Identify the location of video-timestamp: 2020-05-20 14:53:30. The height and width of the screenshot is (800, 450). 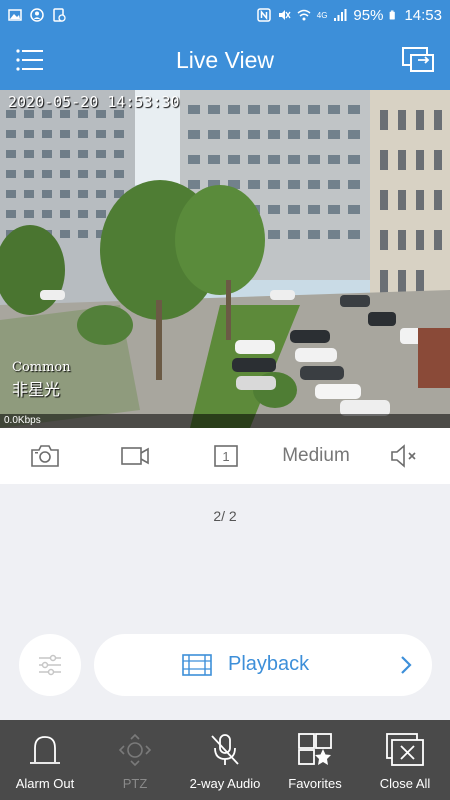
(94, 102).